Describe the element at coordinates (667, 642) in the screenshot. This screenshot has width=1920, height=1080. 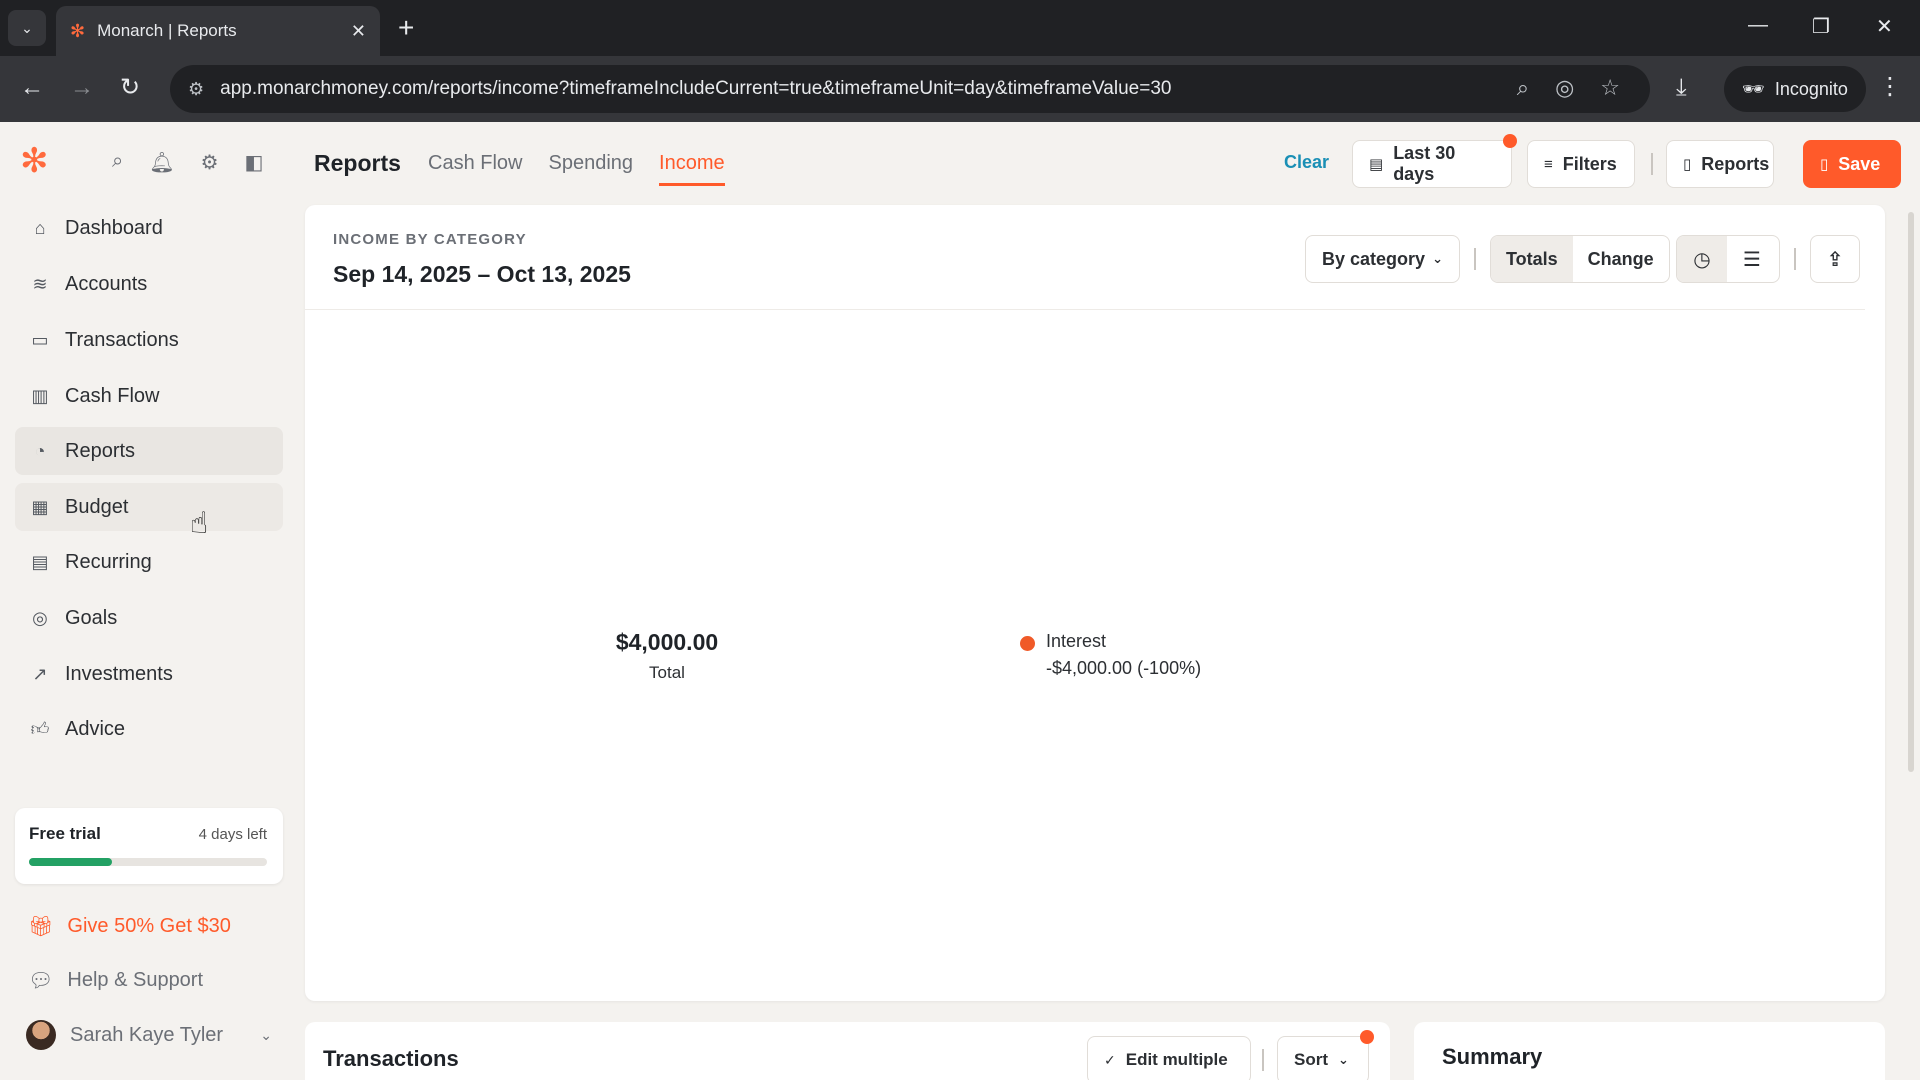
I see `total-value: $4,000.00` at that location.